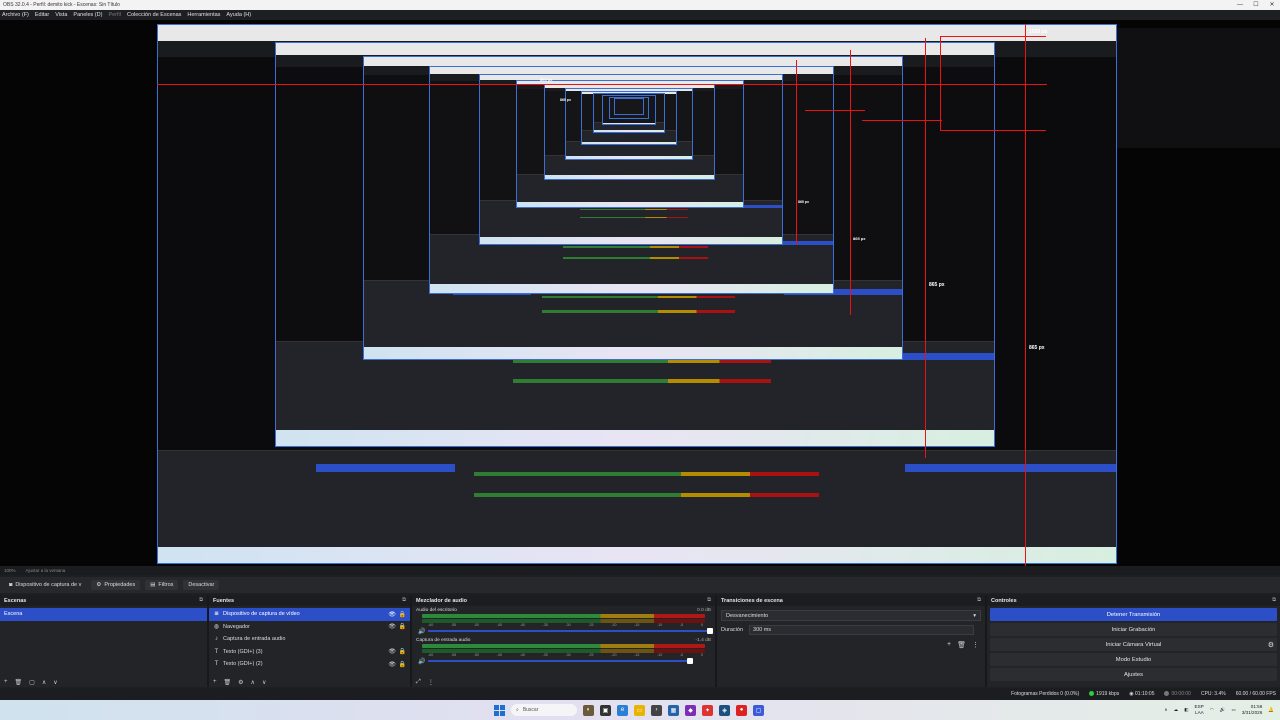 The height and width of the screenshot is (720, 1280). I want to click on start-recording-button: Iniciar Grabación, so click(1133, 629).